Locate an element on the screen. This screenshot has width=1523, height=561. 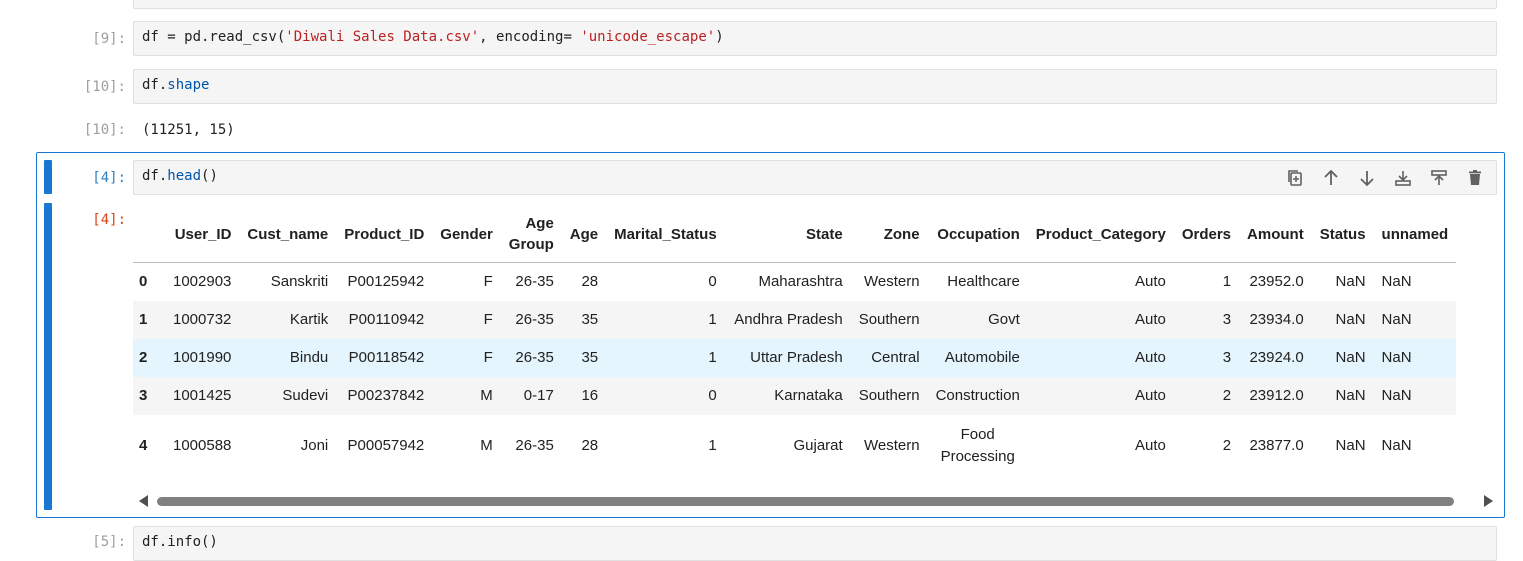
table-cell: Food Processing is located at coordinates (977, 445).